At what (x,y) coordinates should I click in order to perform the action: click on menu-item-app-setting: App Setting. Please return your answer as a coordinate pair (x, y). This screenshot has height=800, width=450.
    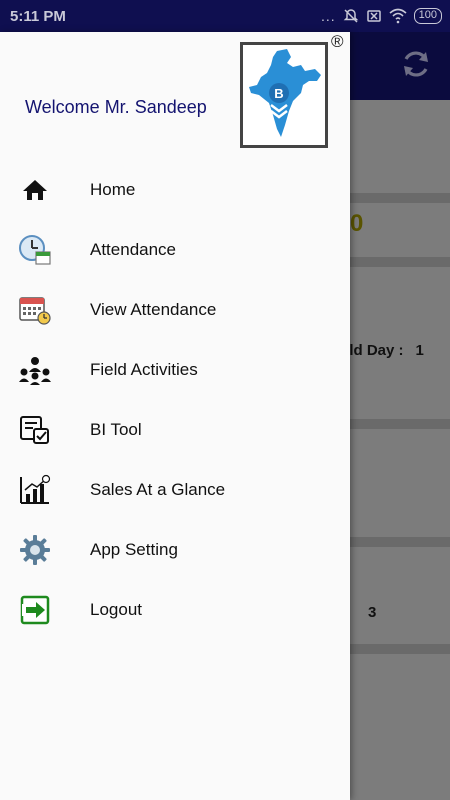
    Looking at the image, I should click on (175, 550).